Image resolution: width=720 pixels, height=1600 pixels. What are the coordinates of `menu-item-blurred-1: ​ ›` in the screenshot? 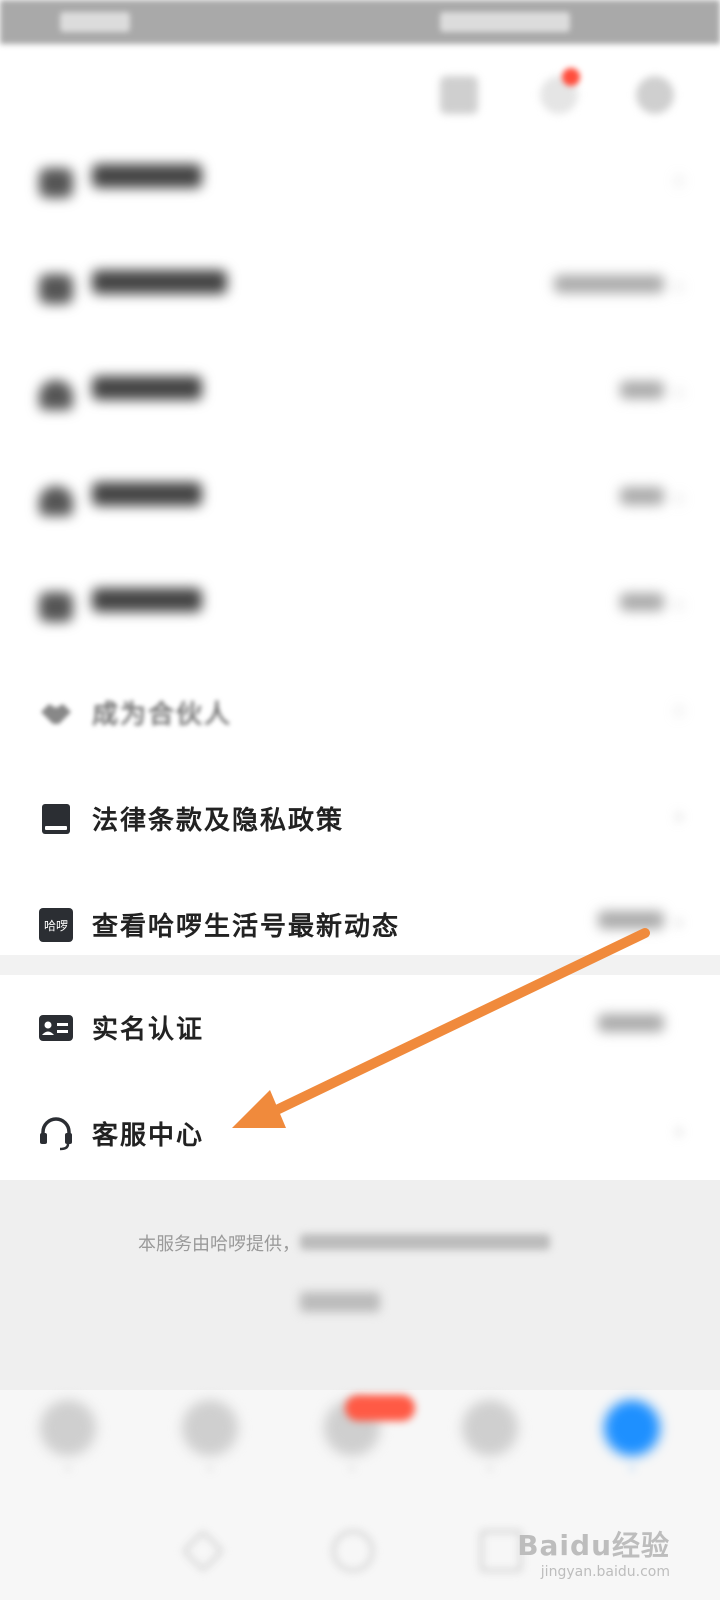 It's located at (360, 183).